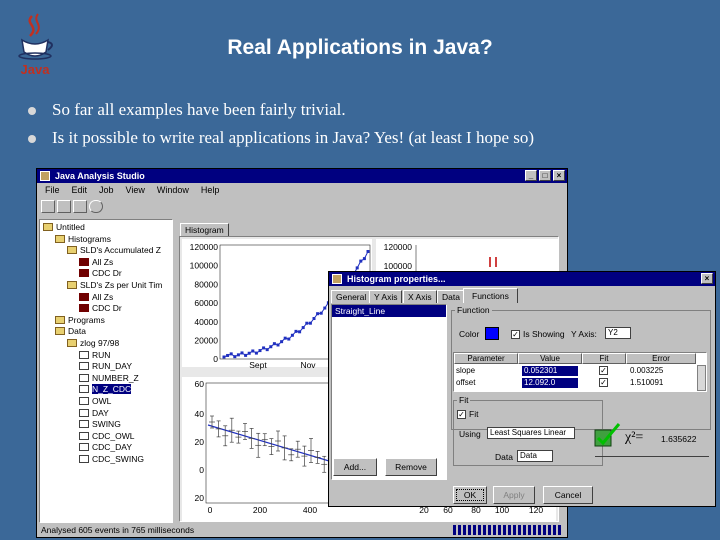  What do you see at coordinates (461, 414) in the screenshot?
I see `fit-checkbox: ✓` at bounding box center [461, 414].